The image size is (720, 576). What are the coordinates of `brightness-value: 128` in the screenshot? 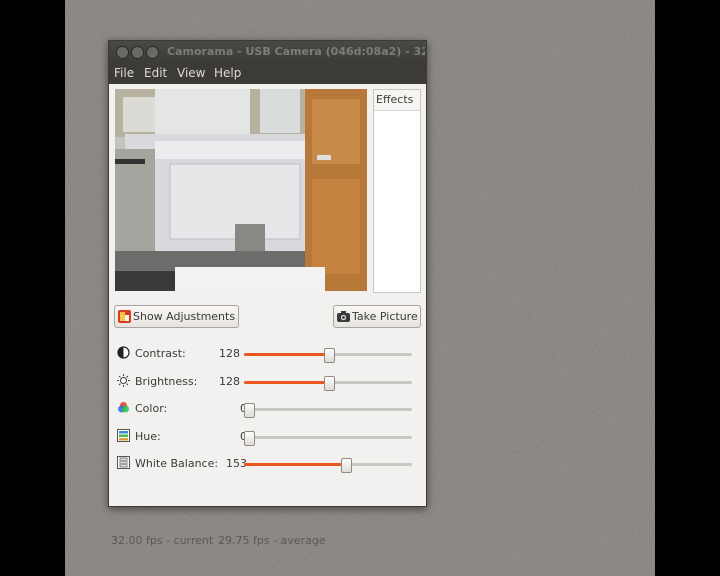 It's located at (229, 381).